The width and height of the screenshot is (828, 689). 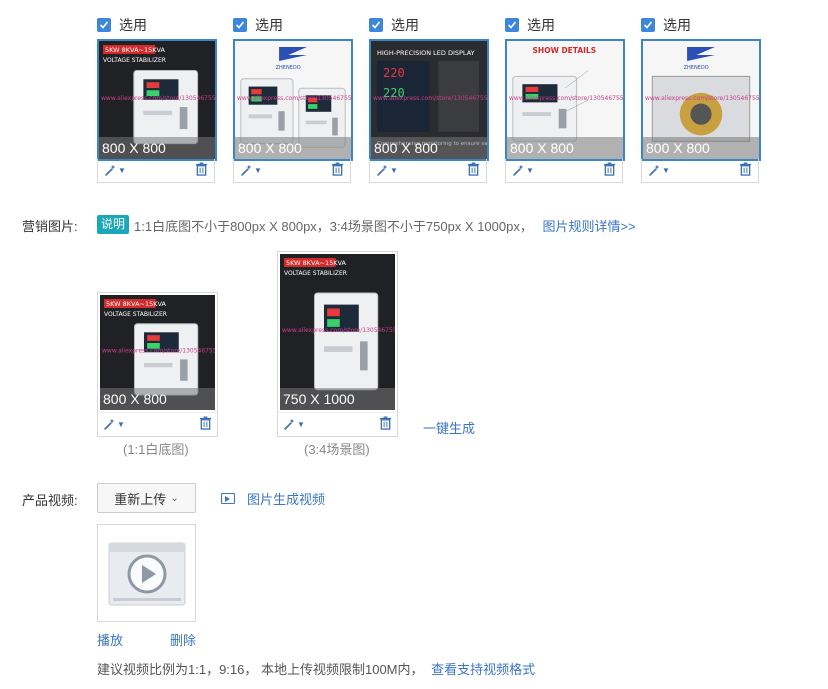 What do you see at coordinates (286, 499) in the screenshot?
I see `image-to-video-label: 图片生成视频` at bounding box center [286, 499].